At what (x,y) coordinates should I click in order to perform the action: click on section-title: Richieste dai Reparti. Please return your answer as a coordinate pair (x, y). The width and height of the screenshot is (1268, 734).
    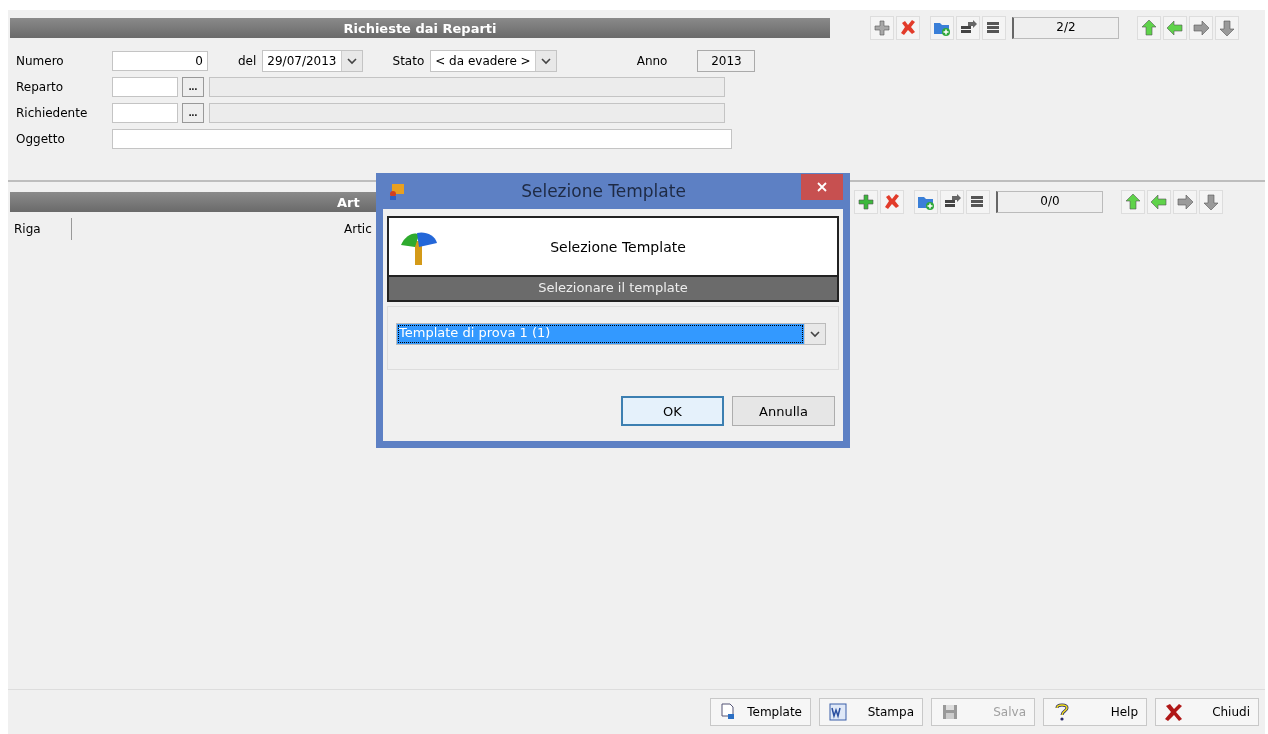
    Looking at the image, I should click on (420, 28).